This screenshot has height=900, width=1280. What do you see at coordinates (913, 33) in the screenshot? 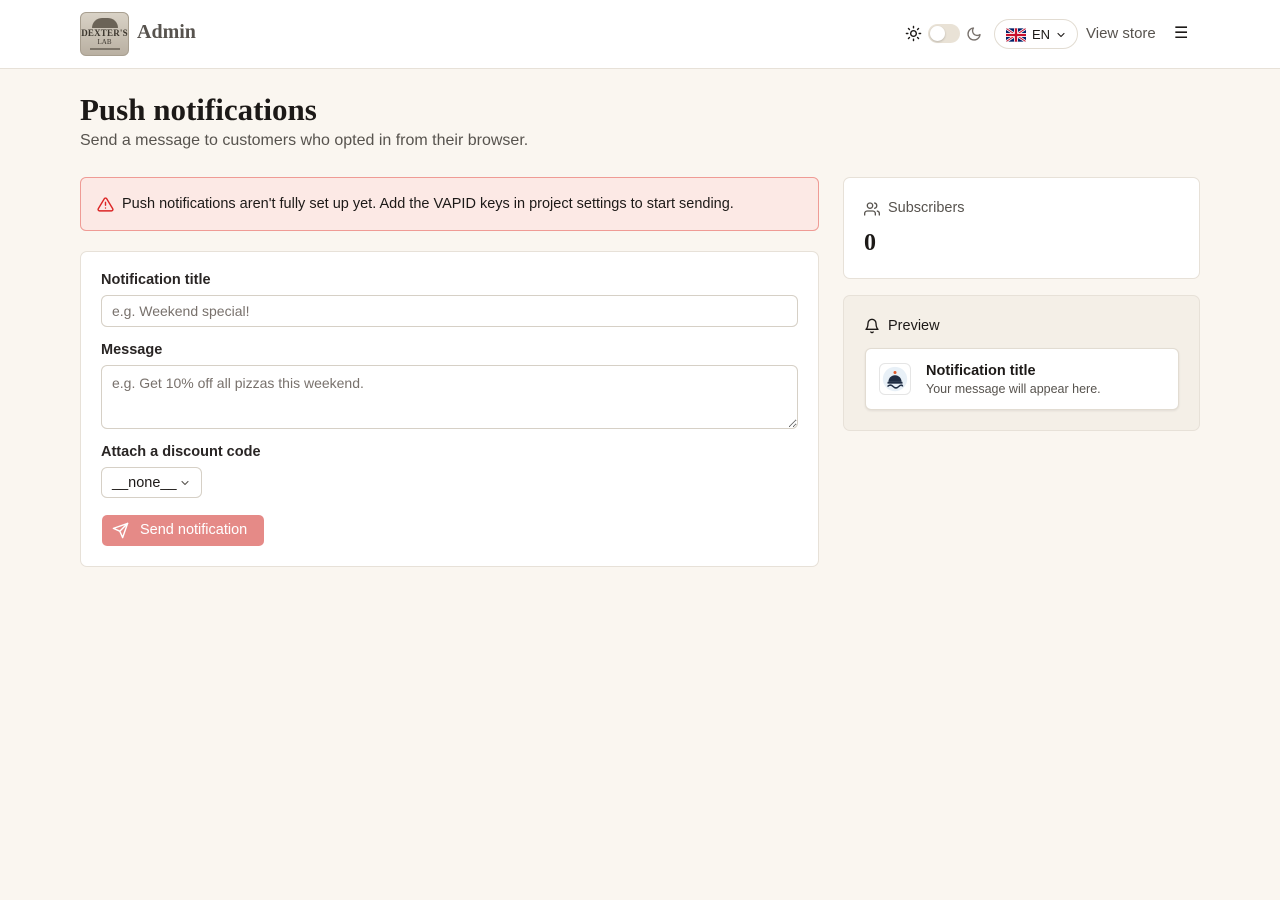
I see `sun-icon` at bounding box center [913, 33].